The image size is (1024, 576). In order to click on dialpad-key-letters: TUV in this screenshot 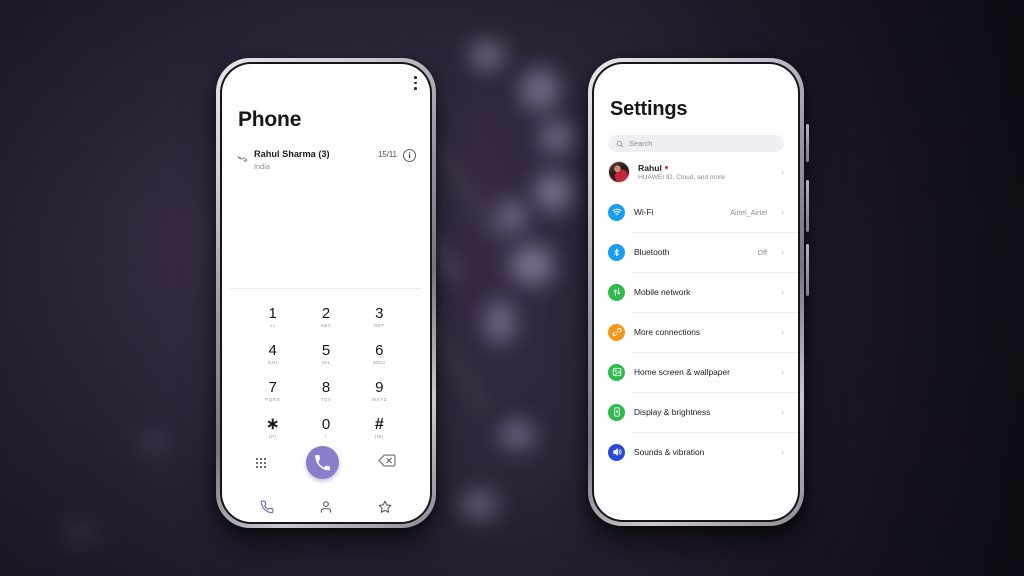, I will do `click(326, 399)`.